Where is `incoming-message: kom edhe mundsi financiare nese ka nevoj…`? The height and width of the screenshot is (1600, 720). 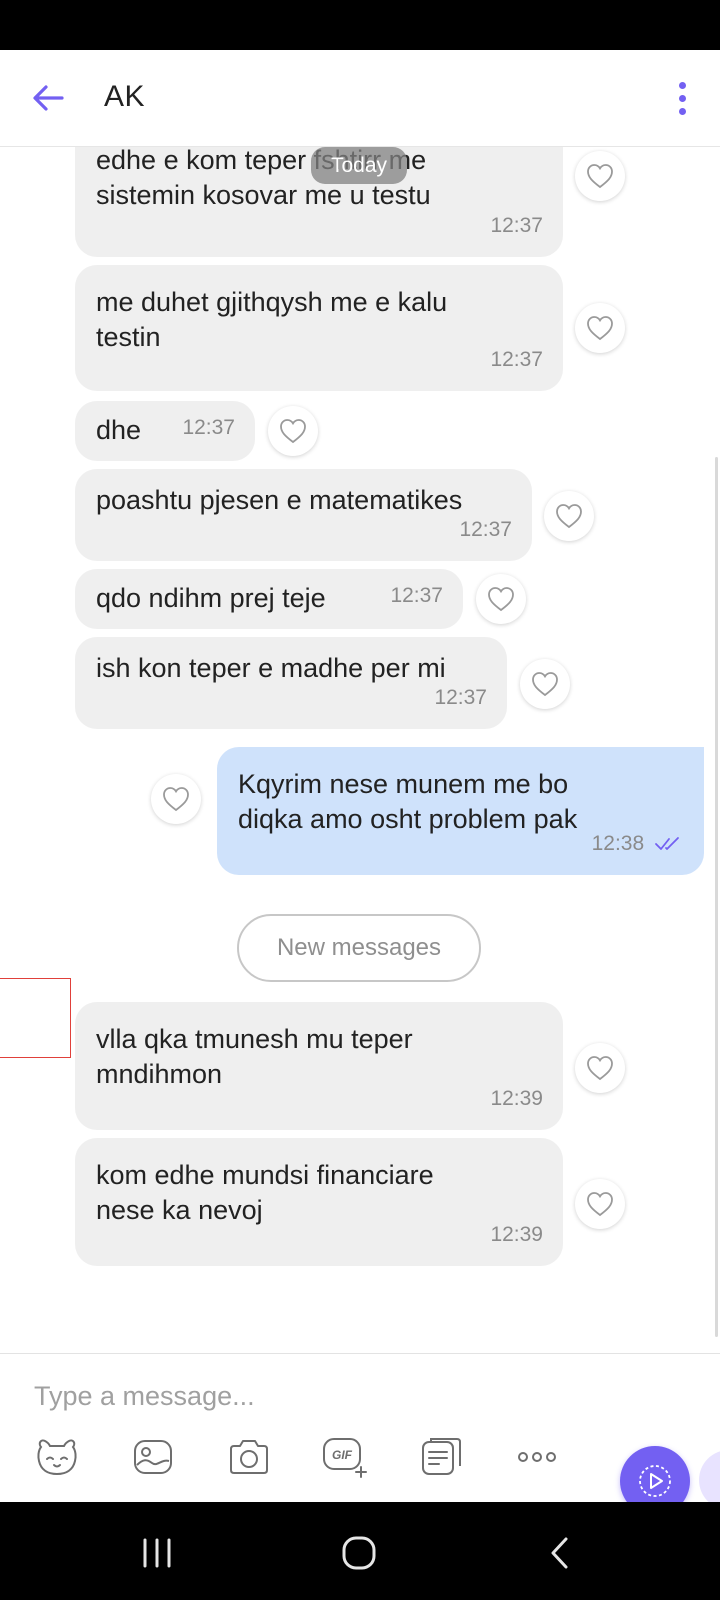 incoming-message: kom edhe mundsi financiare nese ka nevoj… is located at coordinates (319, 1202).